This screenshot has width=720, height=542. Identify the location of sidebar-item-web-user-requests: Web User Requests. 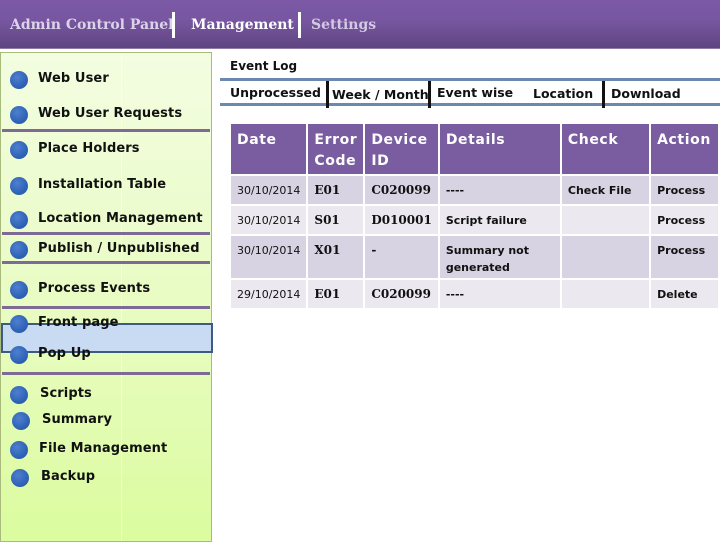
(107, 115).